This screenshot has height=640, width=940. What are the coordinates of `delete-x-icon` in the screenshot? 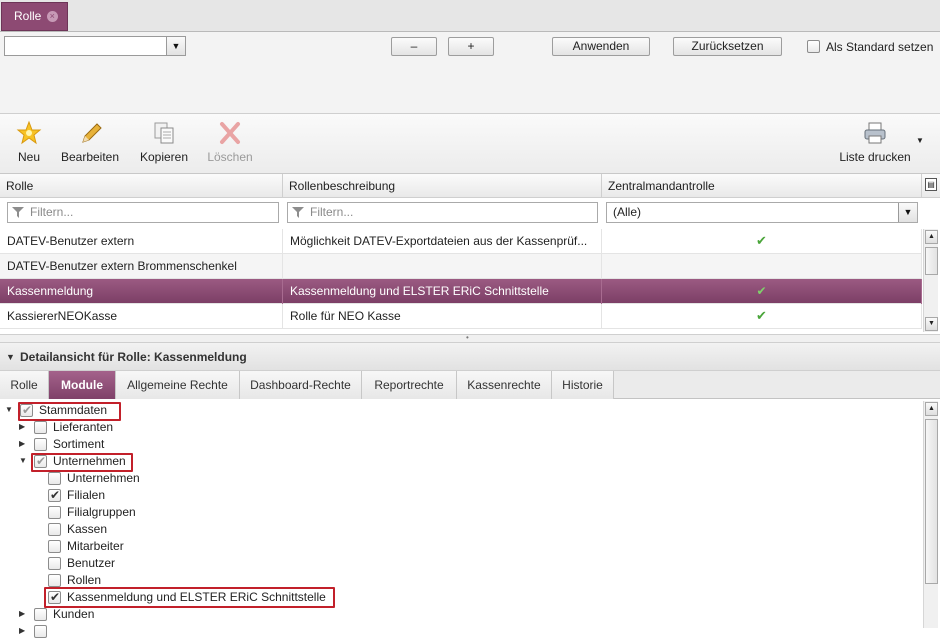 It's located at (230, 133).